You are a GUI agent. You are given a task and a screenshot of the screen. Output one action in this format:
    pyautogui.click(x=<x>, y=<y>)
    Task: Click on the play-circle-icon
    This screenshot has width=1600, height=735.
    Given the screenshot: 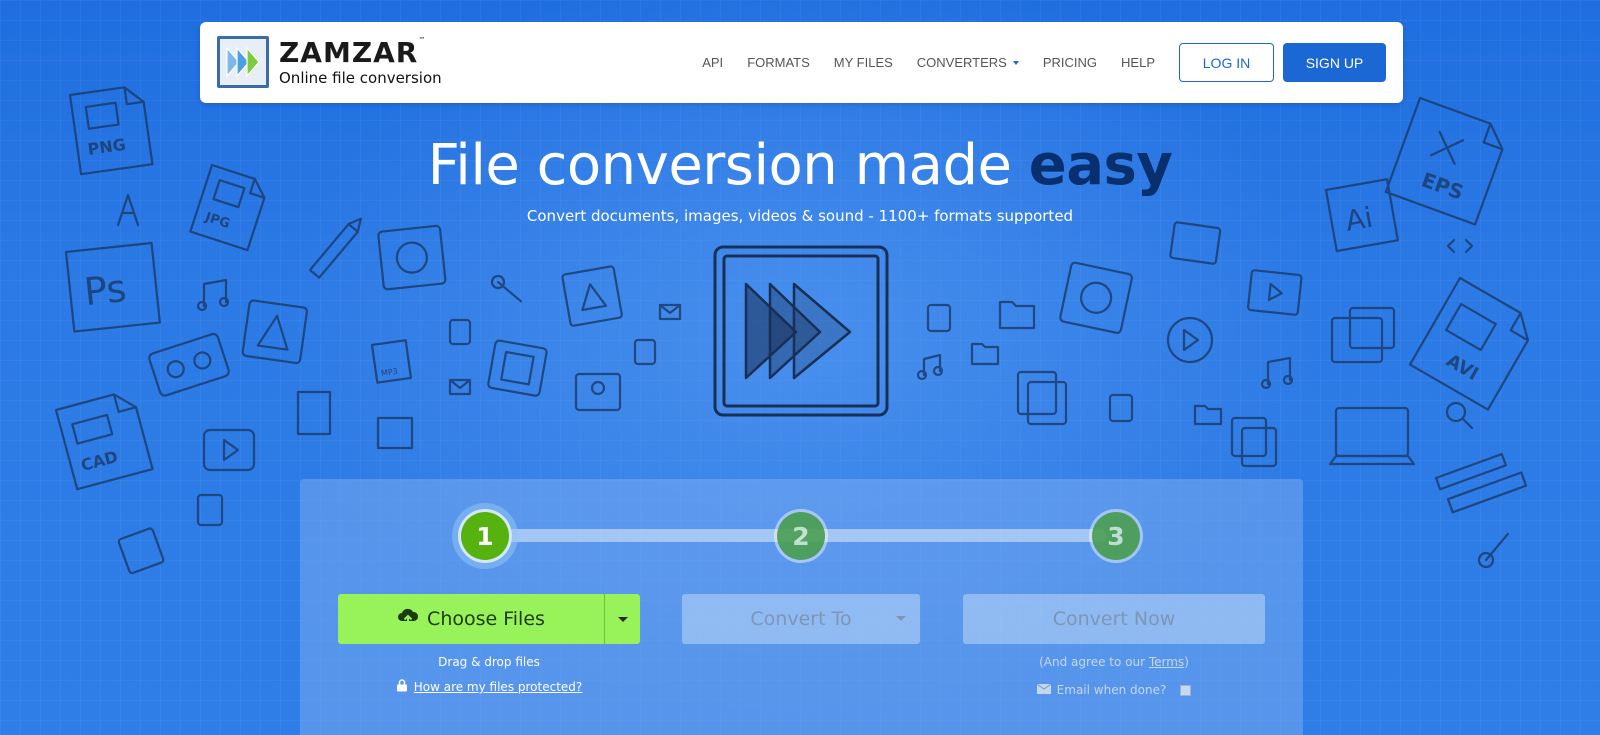 What is the action you would take?
    pyautogui.click(x=1190, y=340)
    